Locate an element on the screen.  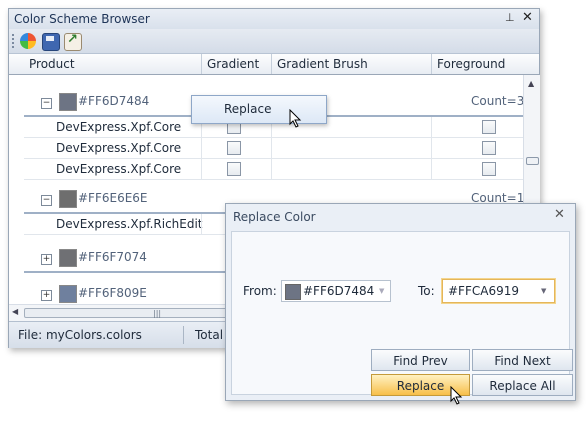
column-header-product: Product is located at coordinates (112, 64).